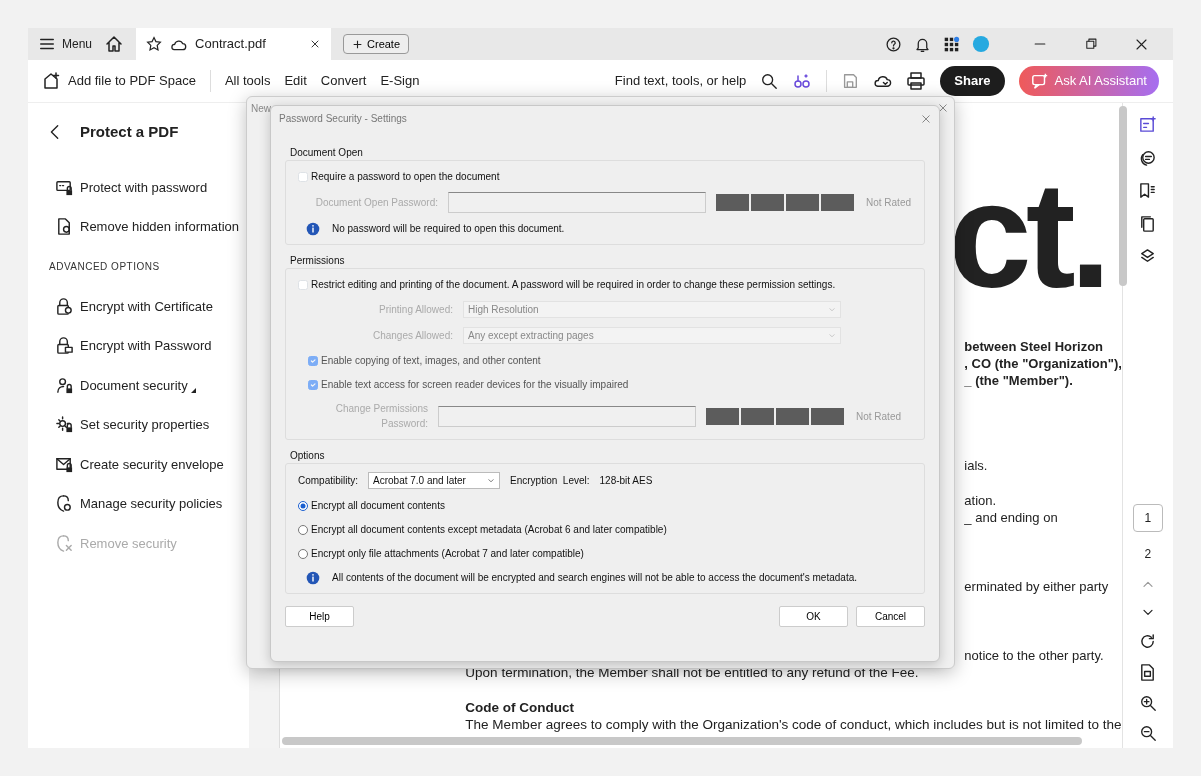 This screenshot has width=1201, height=776. What do you see at coordinates (431, 361) in the screenshot?
I see `checkbox-label: Enable copying of text, images, and other content` at bounding box center [431, 361].